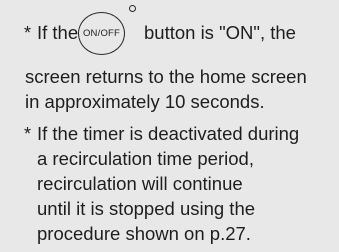 The width and height of the screenshot is (339, 252). Describe the element at coordinates (146, 208) in the screenshot. I see `note-text: until it is stopped using the` at that location.